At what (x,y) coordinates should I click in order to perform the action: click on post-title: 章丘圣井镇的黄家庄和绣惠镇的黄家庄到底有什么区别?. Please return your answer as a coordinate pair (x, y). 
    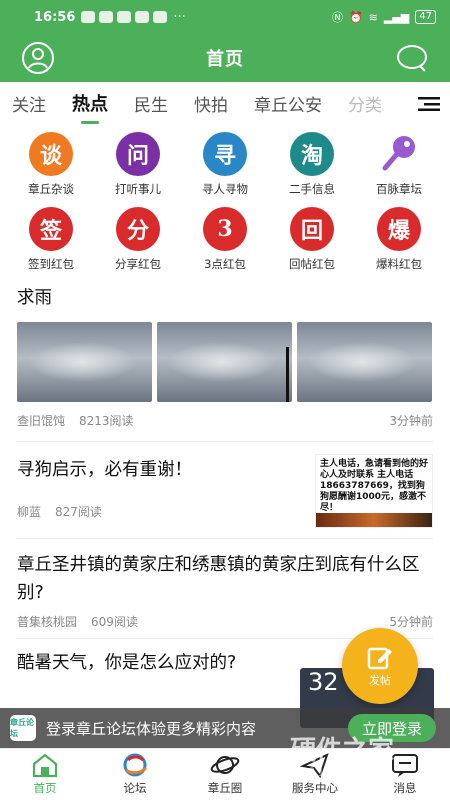
    Looking at the image, I should click on (225, 579).